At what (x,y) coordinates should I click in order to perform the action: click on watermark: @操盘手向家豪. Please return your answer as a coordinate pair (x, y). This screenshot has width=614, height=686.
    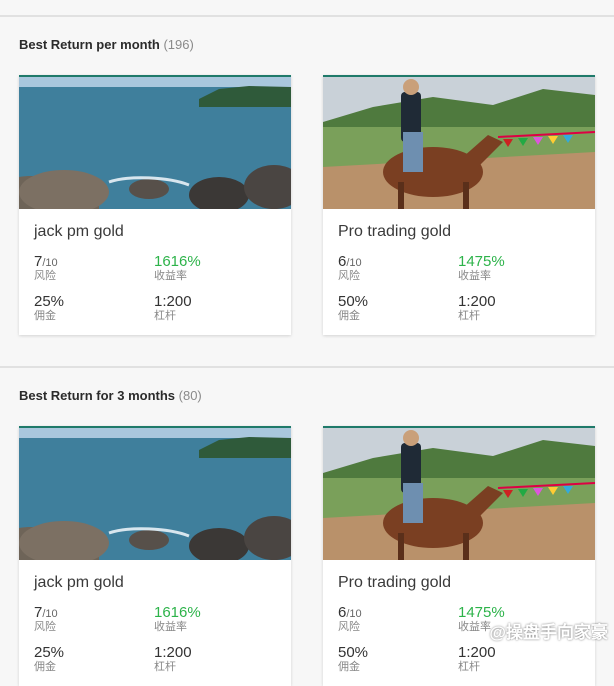
    Looking at the image, I should click on (548, 632).